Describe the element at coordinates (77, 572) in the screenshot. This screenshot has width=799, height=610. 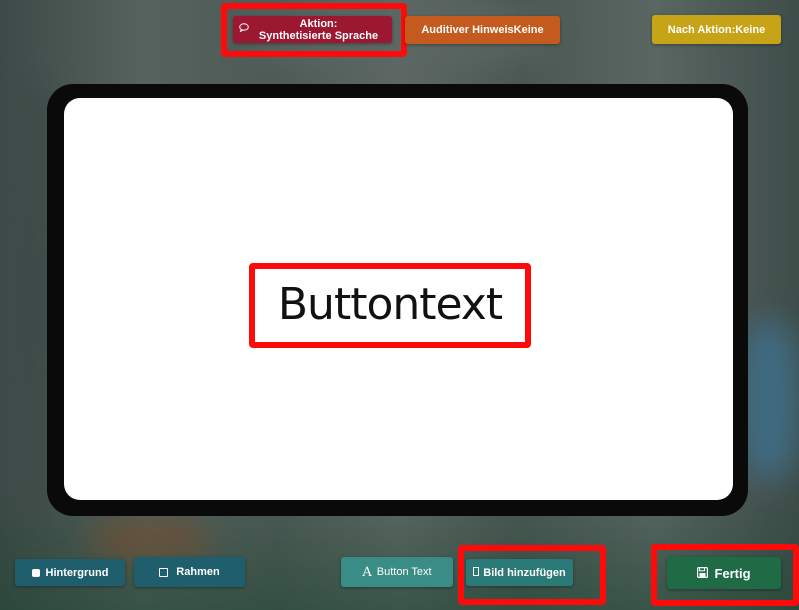
I see `hintergrund-label: Hintergrund` at that location.